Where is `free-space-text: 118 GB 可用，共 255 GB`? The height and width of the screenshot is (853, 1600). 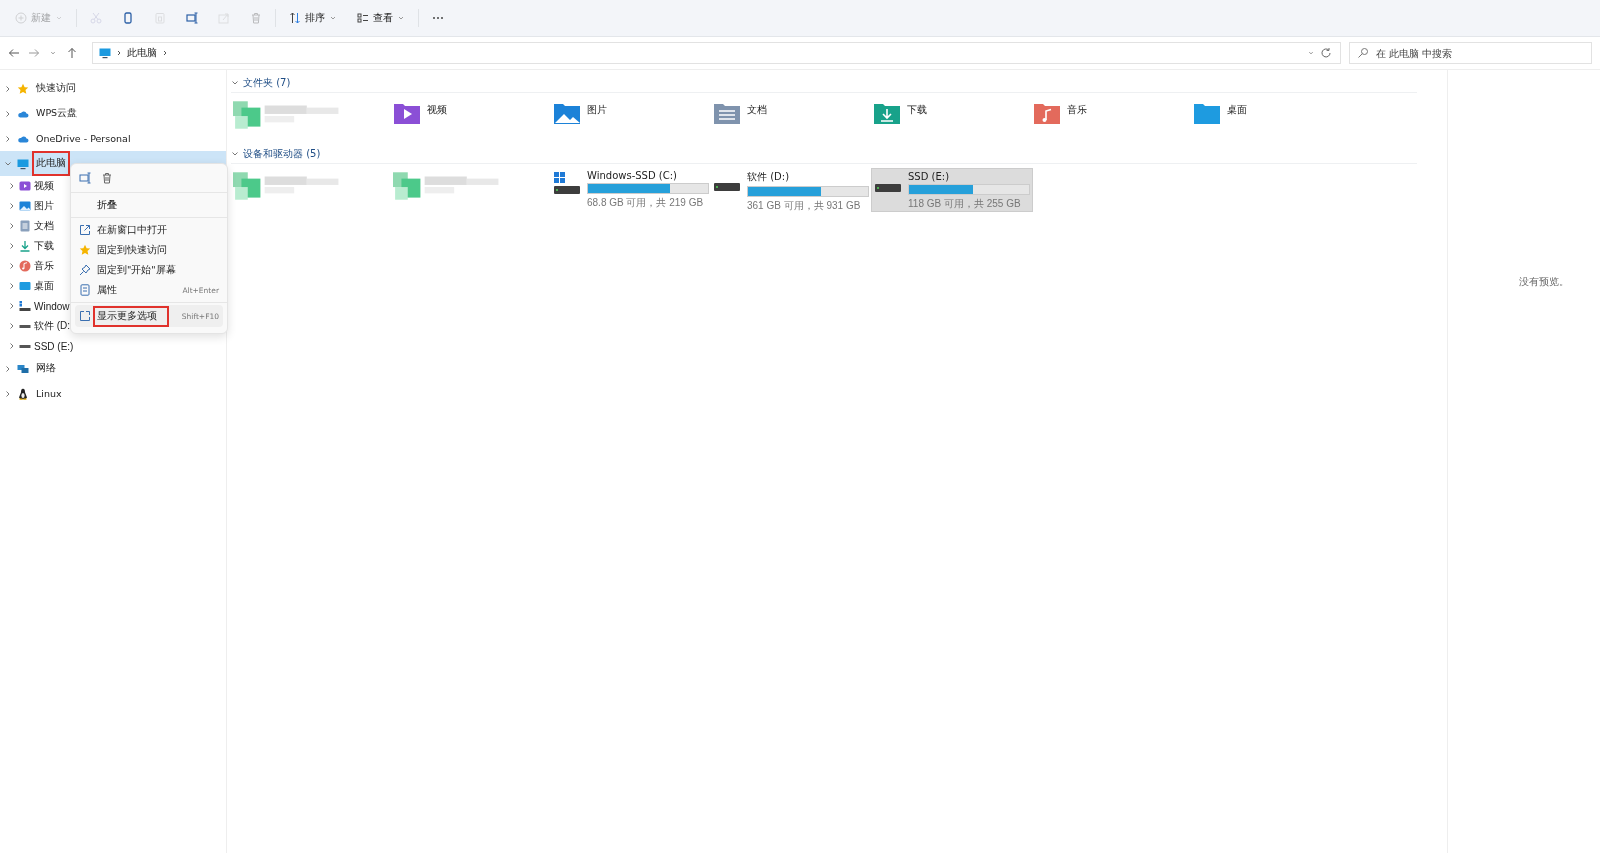
free-space-text: 118 GB 可用，共 255 GB is located at coordinates (965, 204).